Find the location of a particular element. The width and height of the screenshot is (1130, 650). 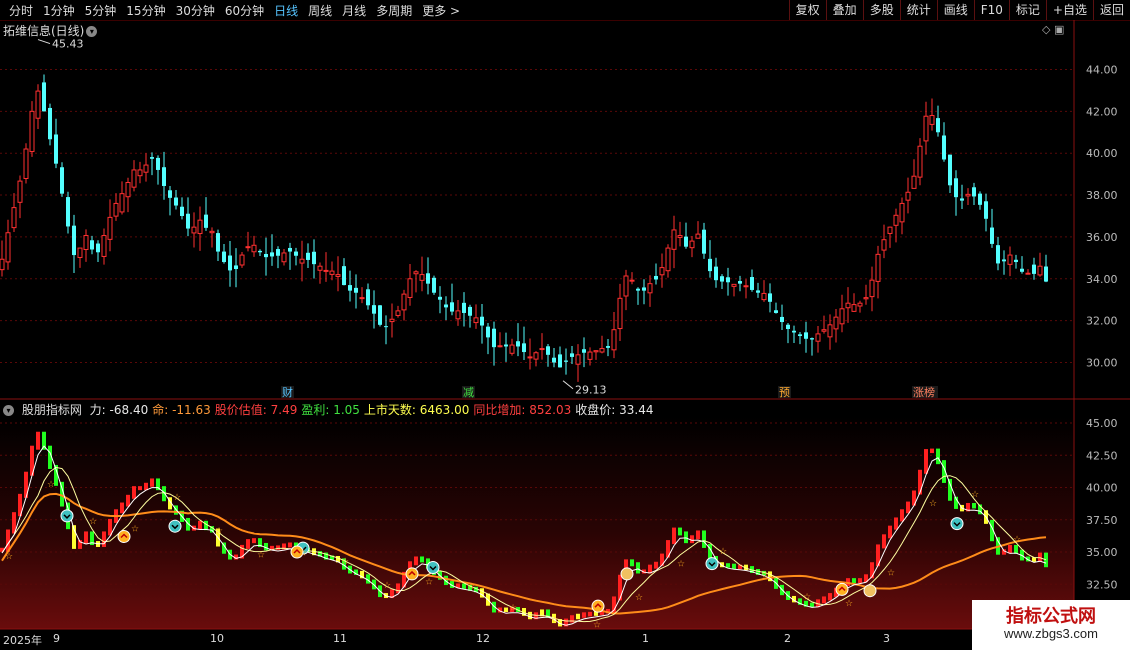

fuquan-button: 复权 is located at coordinates (807, 10).